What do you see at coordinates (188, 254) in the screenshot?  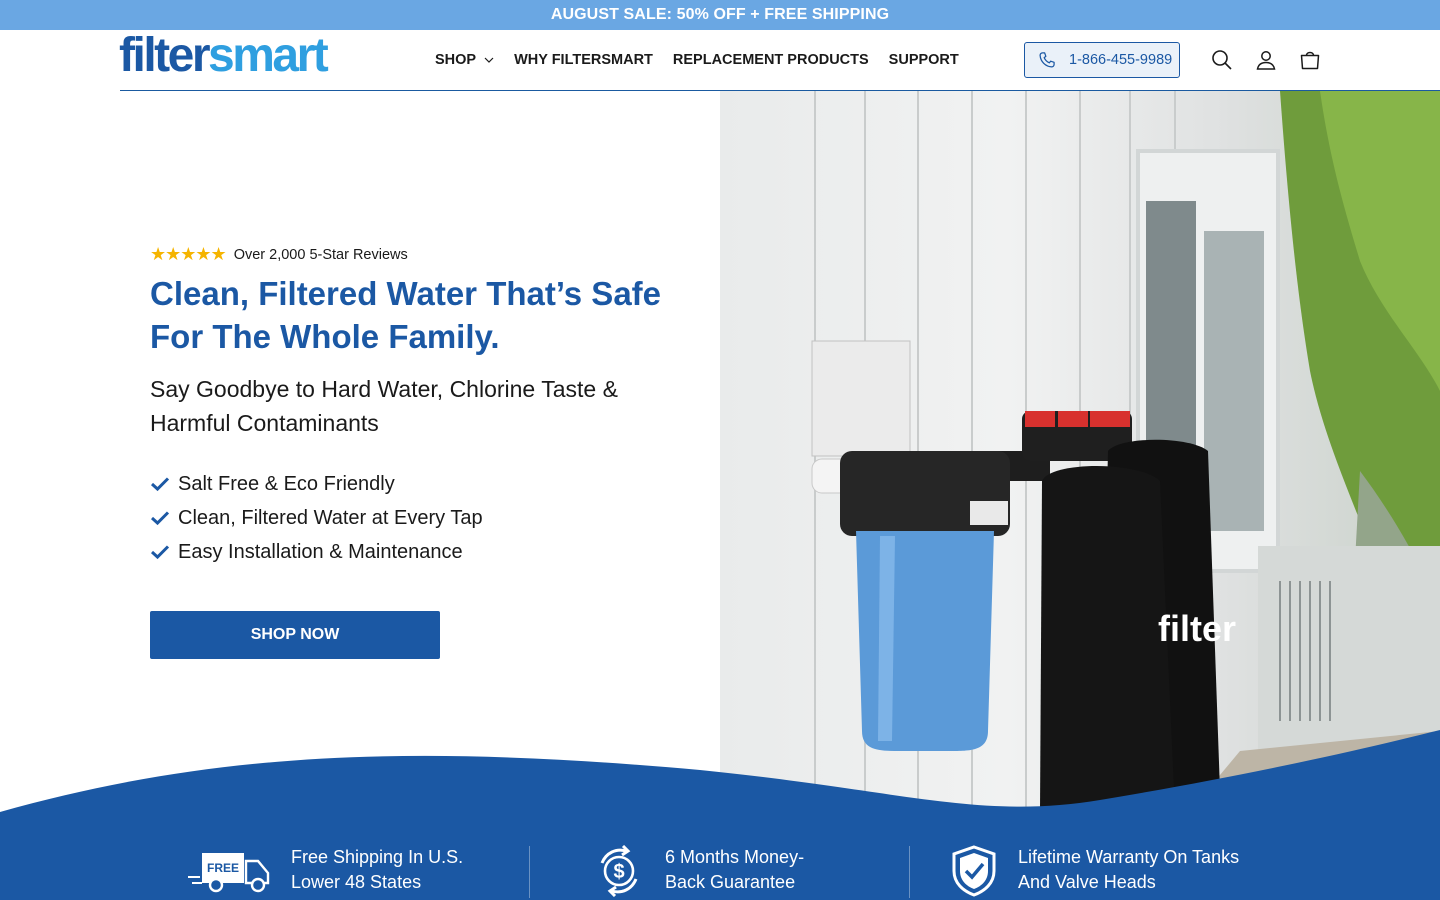 I see `five-star-icons: ★★★★★` at bounding box center [188, 254].